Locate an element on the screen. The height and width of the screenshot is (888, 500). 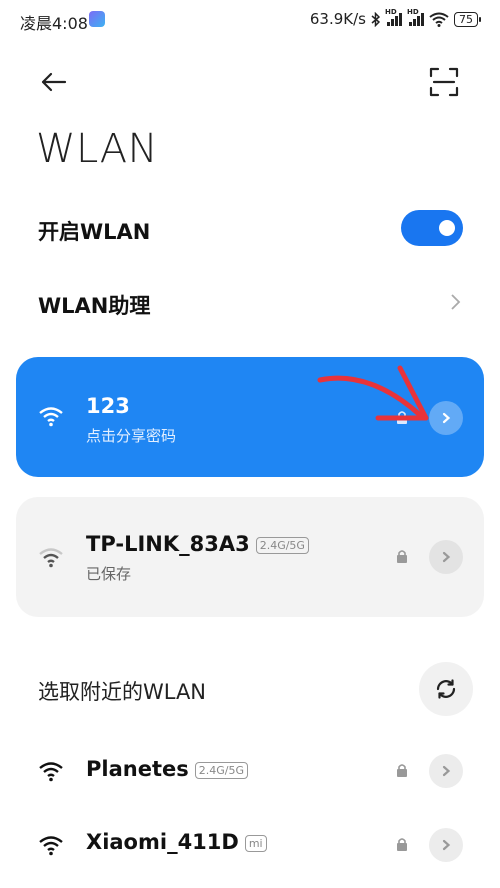
scan-button is located at coordinates (444, 82).